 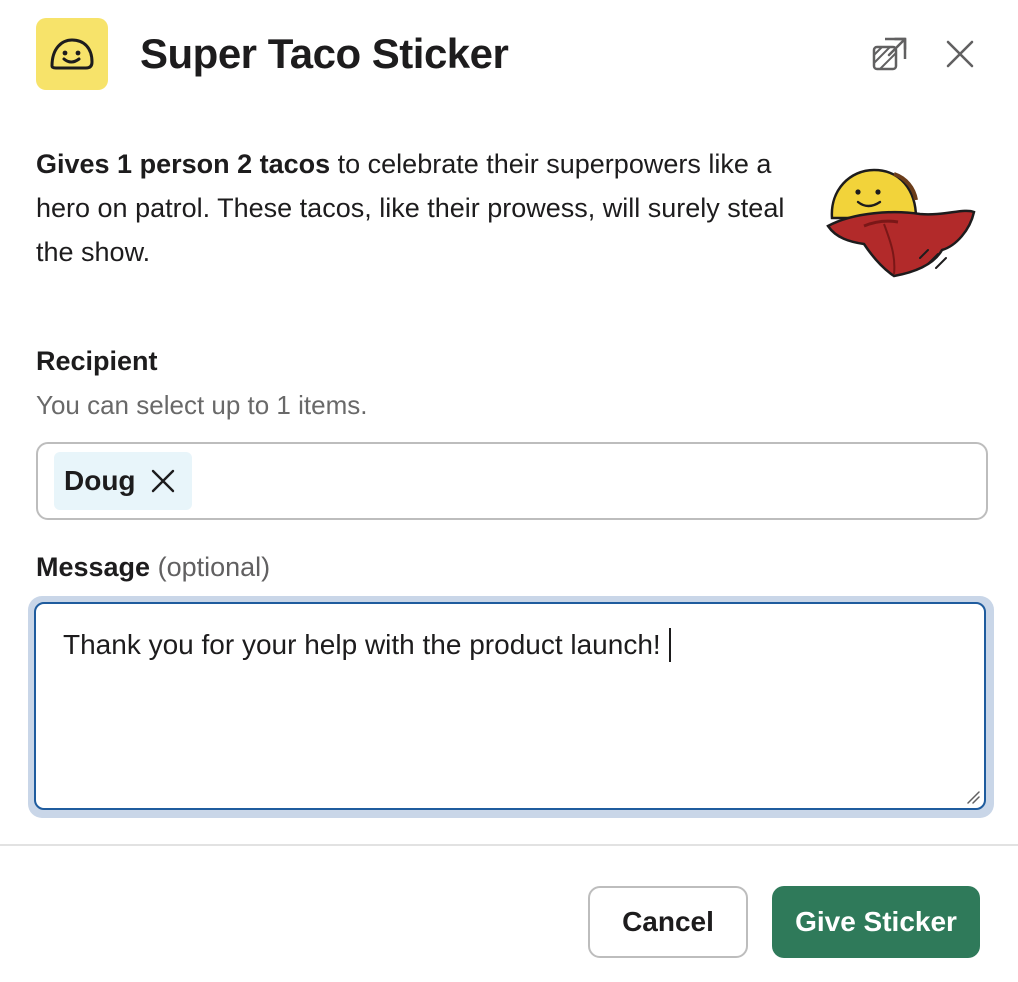 What do you see at coordinates (890, 54) in the screenshot?
I see `open-in-new-window-icon` at bounding box center [890, 54].